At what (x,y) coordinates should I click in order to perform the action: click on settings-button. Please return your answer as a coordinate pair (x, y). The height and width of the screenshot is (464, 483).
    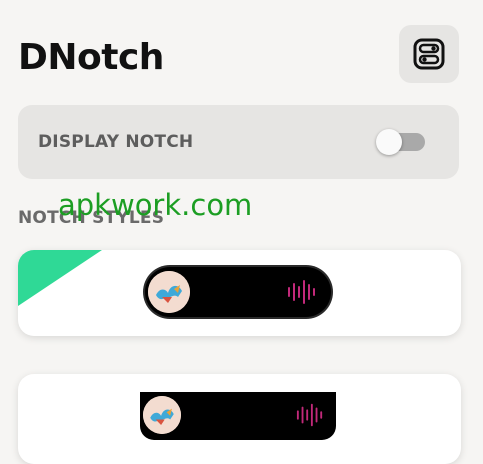
    Looking at the image, I should click on (429, 54).